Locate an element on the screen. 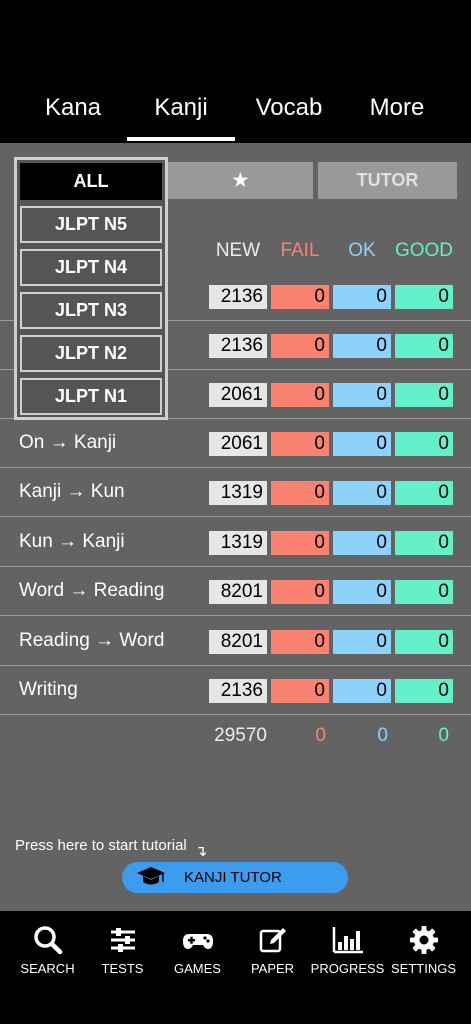 Image resolution: width=471 pixels, height=1024 pixels. dropdown-item-n2: JLPT N2 is located at coordinates (91, 353).